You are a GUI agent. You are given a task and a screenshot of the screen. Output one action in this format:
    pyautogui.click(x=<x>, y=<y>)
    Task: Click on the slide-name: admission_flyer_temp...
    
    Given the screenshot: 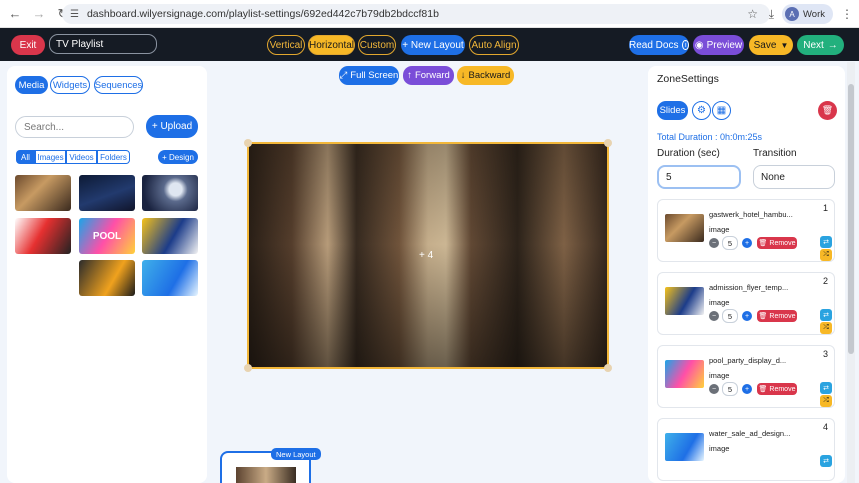 What is the action you would take?
    pyautogui.click(x=749, y=287)
    